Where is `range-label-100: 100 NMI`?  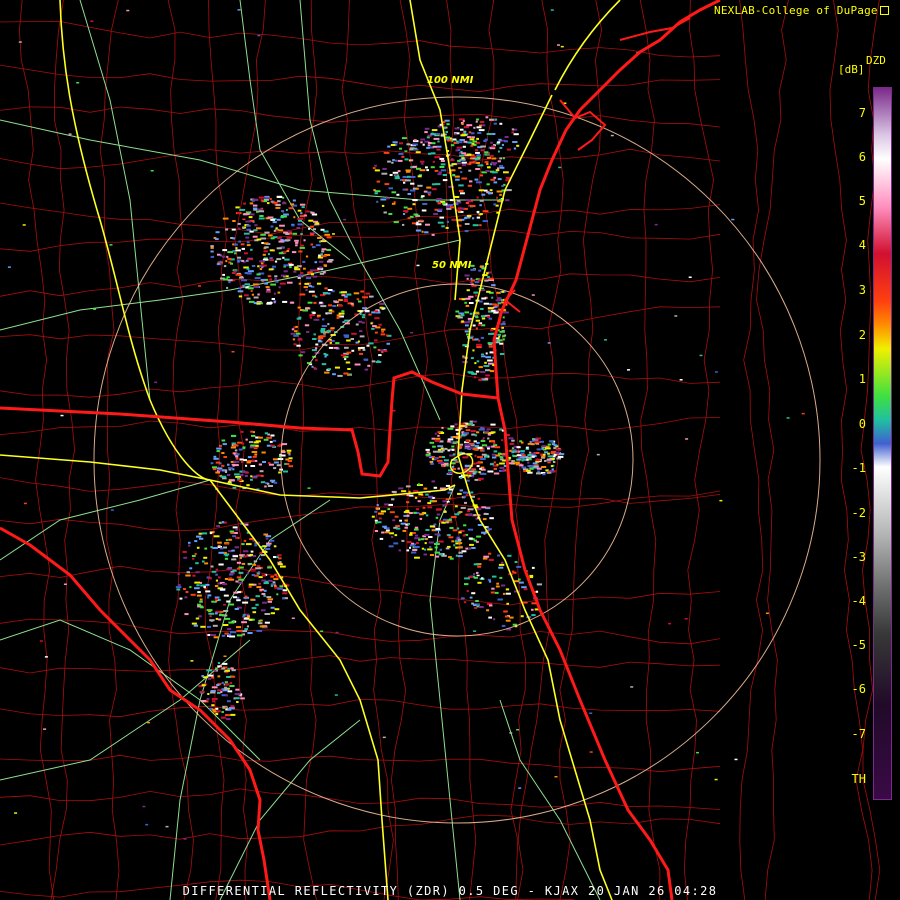 range-label-100: 100 NMI is located at coordinates (450, 80).